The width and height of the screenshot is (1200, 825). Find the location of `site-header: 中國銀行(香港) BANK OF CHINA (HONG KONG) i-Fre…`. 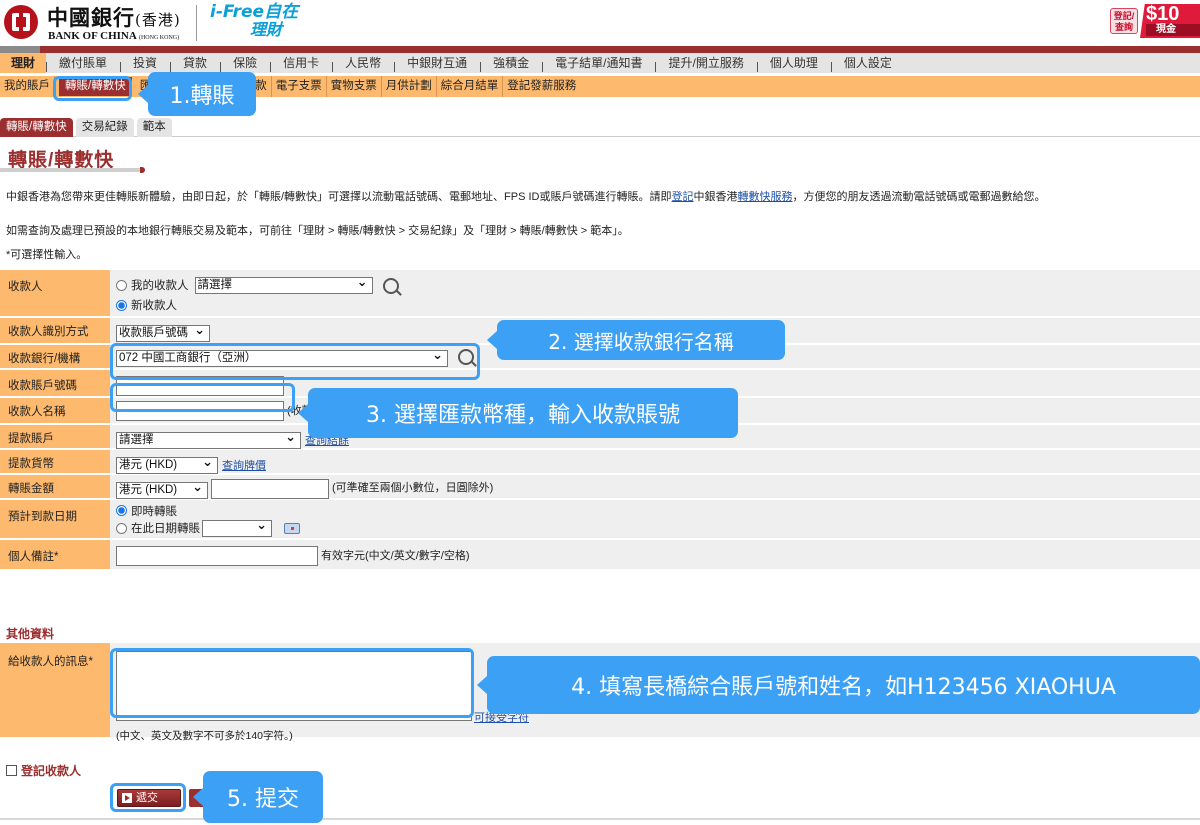

site-header: 中國銀行(香港) BANK OF CHINA (HONG KONG) i-Fre… is located at coordinates (600, 22).